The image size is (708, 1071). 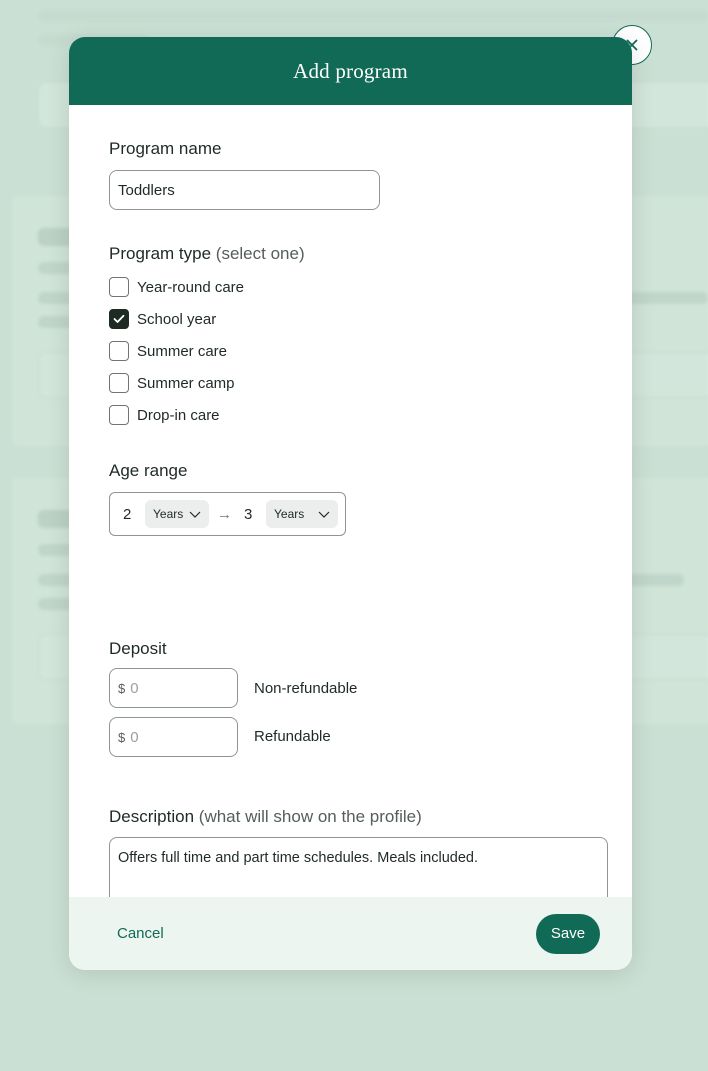 I want to click on modal-header: Add program, so click(x=350, y=71).